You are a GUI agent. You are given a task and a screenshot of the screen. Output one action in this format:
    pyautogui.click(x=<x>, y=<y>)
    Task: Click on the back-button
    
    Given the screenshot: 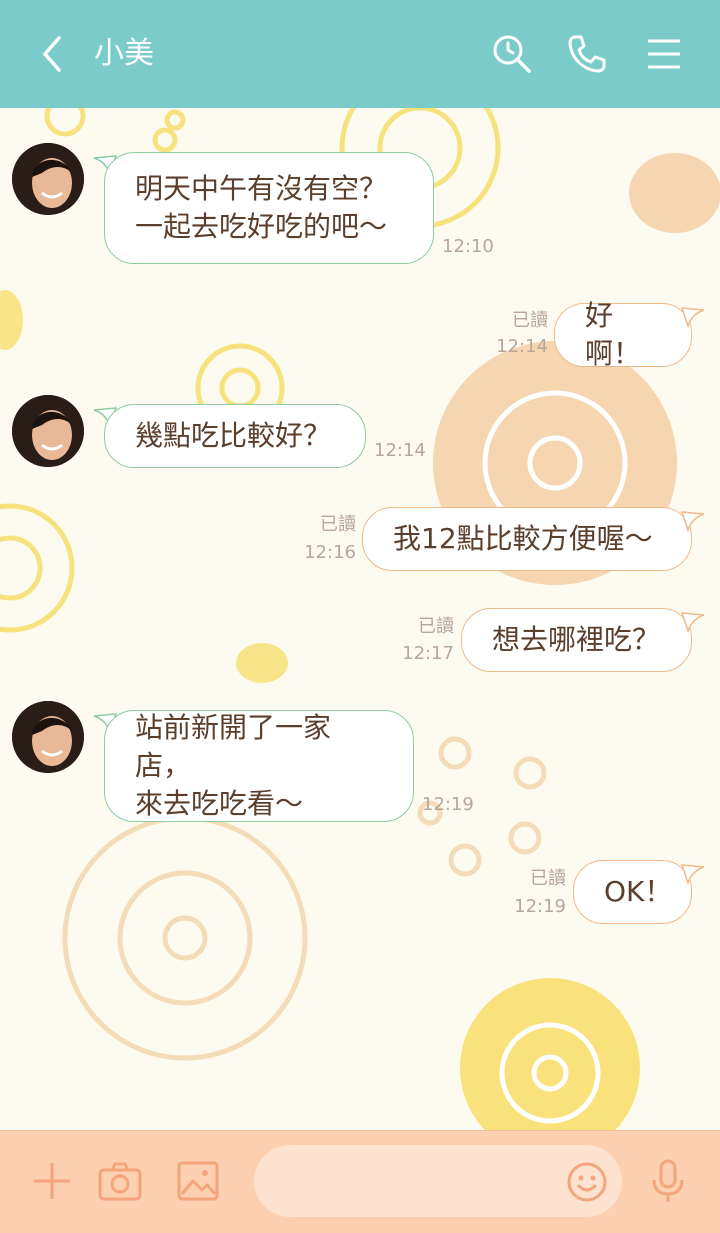 What is the action you would take?
    pyautogui.click(x=52, y=54)
    